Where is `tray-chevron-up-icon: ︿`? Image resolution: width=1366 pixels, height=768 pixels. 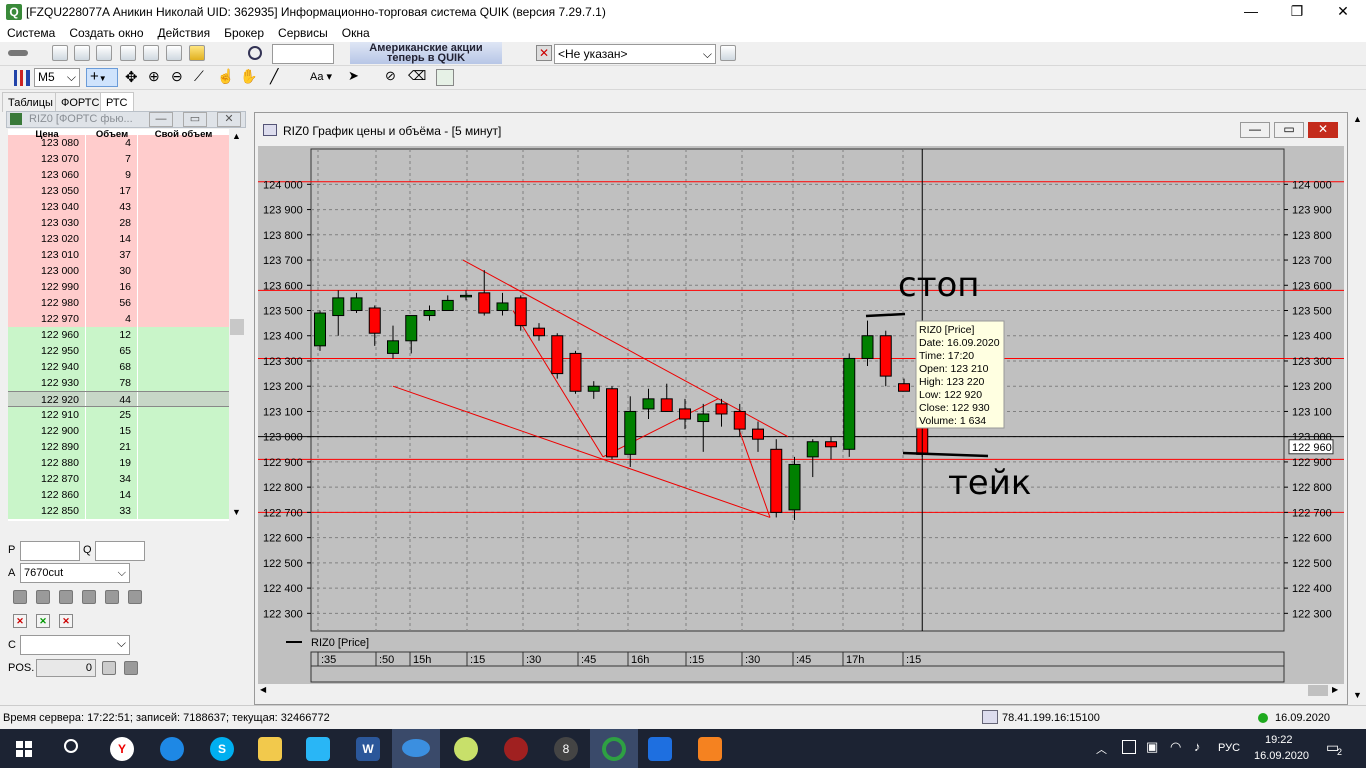
tray-chevron-up-icon: ︿ is located at coordinates (1101, 749).